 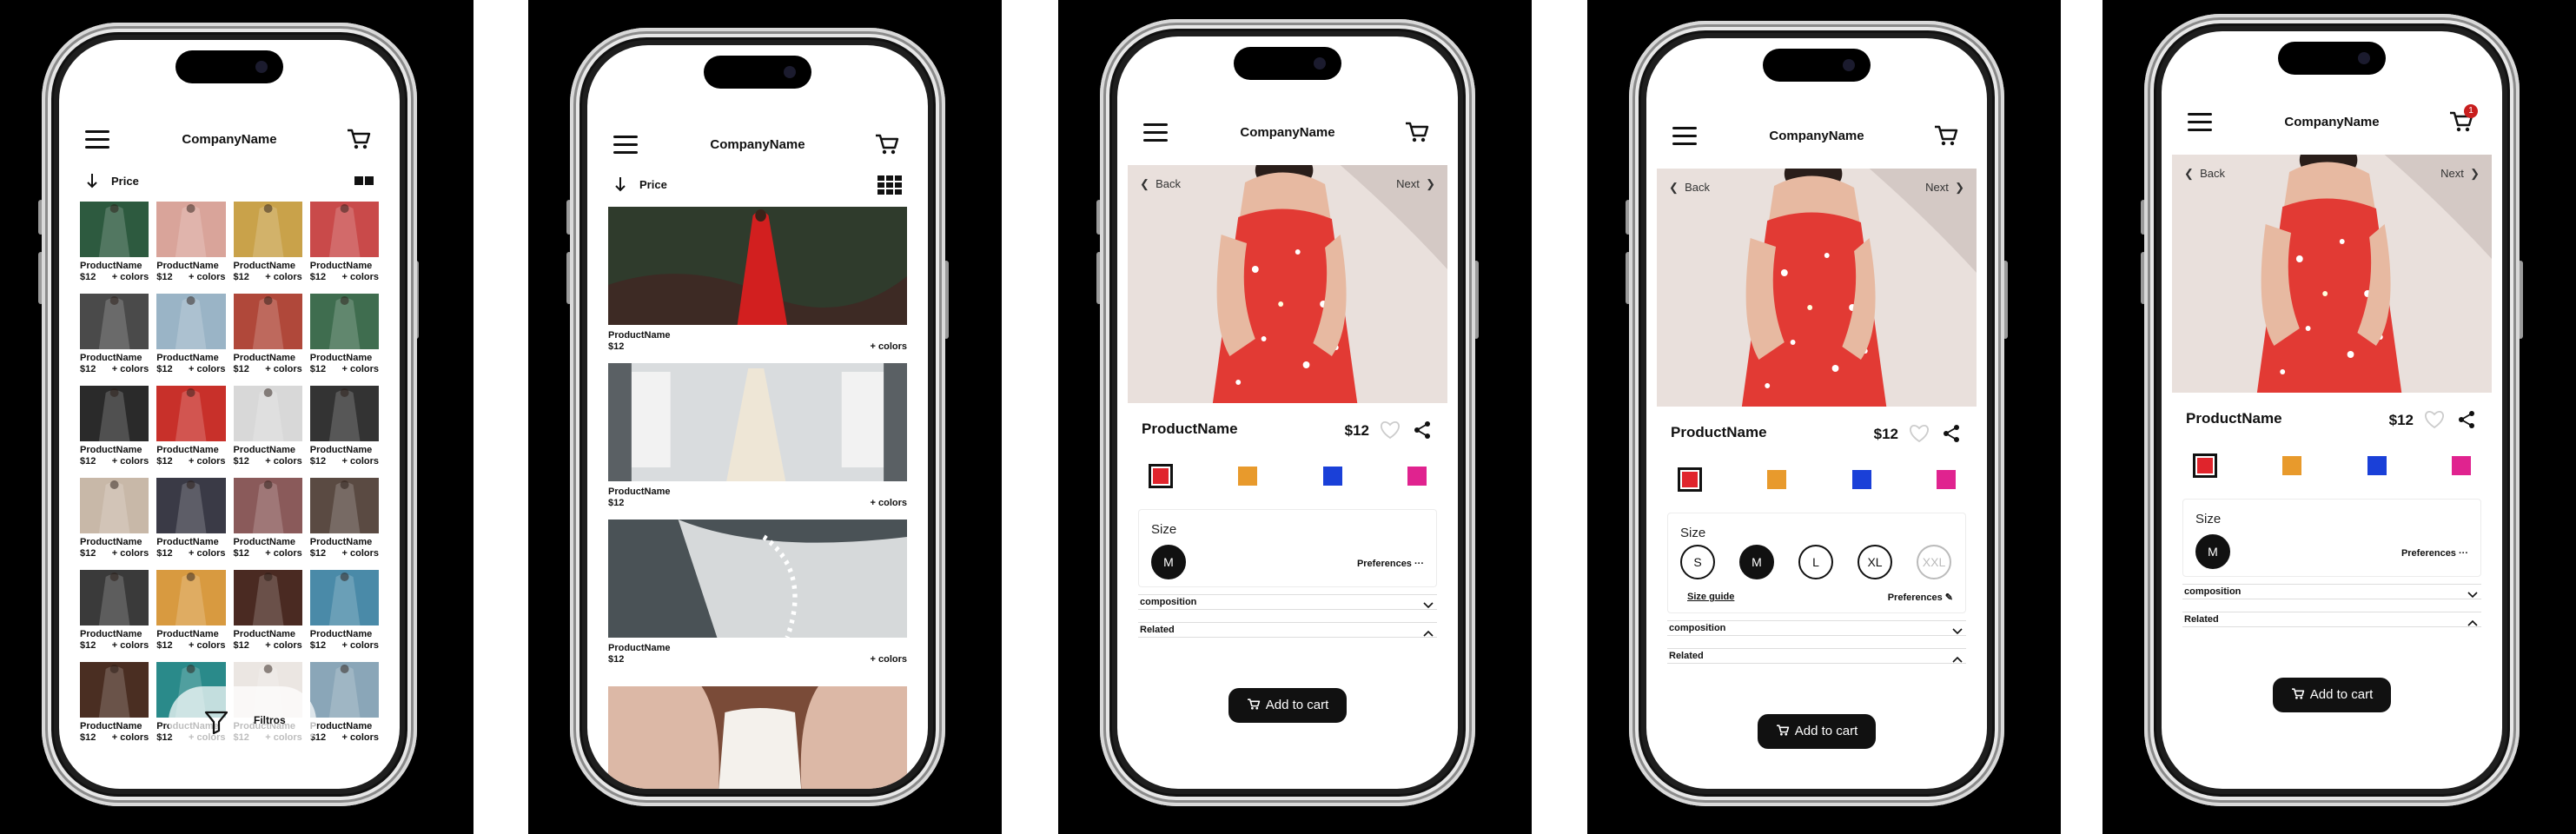 I want to click on preferences-link: Preferences ✎, so click(x=1920, y=597).